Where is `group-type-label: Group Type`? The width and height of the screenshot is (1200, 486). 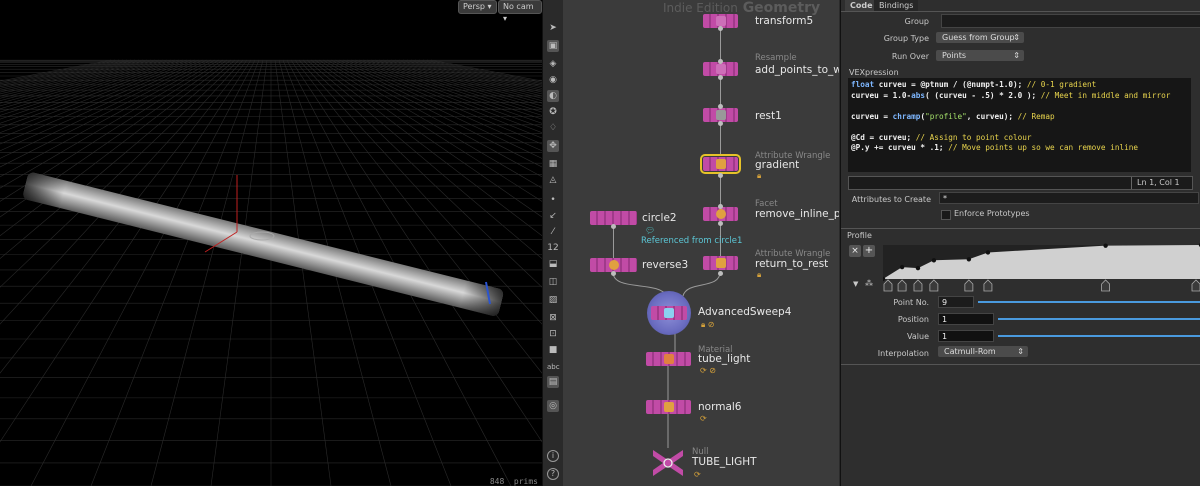
group-type-label: Group Type is located at coordinates (906, 38).